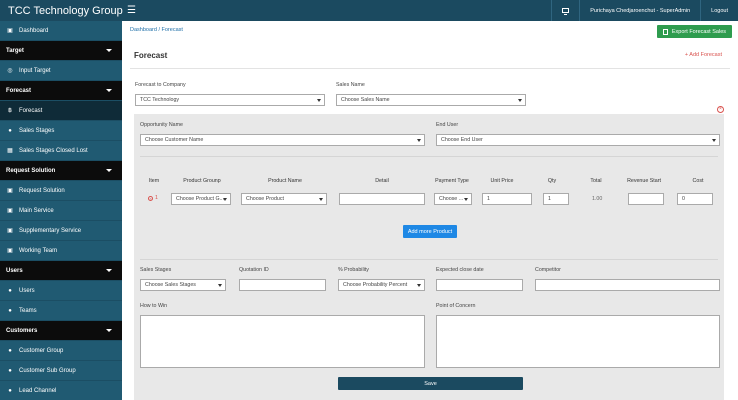 This screenshot has height=400, width=738. What do you see at coordinates (38, 390) in the screenshot?
I see `sidebar-item-label: Lead Channel` at bounding box center [38, 390].